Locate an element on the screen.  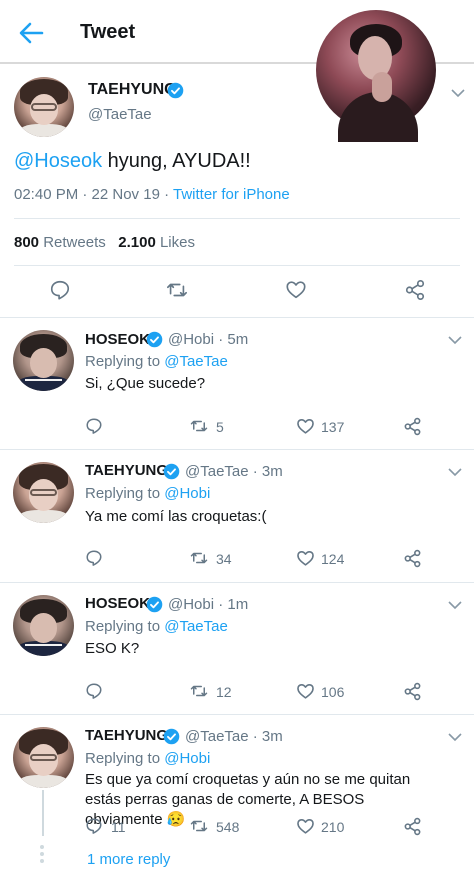
thread-line is located at coordinates (43, 813).